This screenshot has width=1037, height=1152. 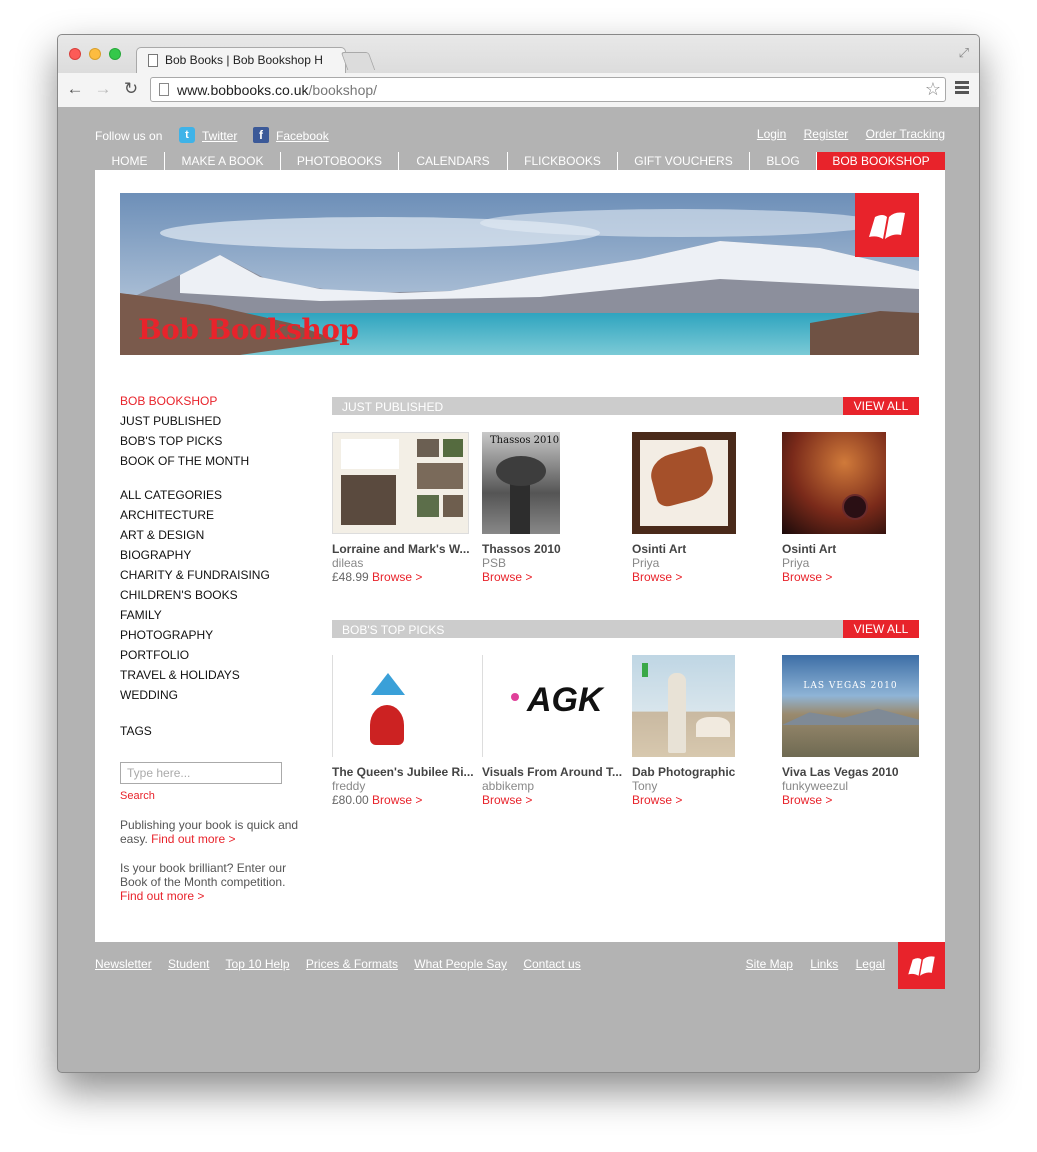 I want to click on nav-home: HOME, so click(x=130, y=161).